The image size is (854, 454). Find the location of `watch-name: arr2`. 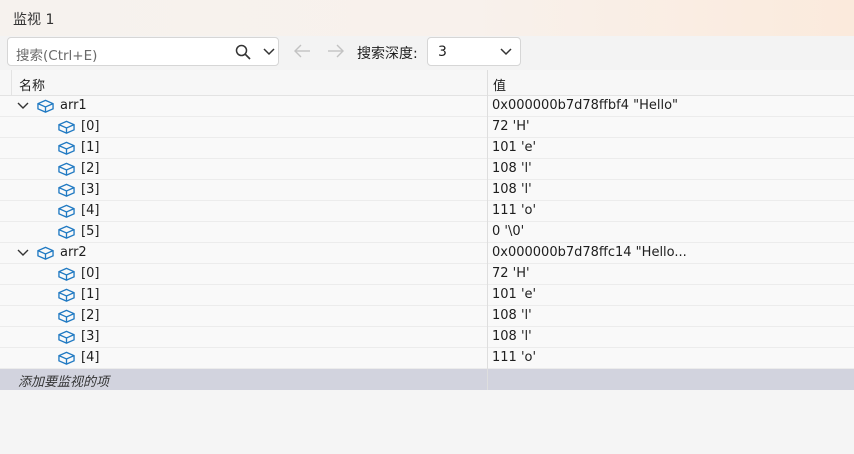

watch-name: arr2 is located at coordinates (73, 252).